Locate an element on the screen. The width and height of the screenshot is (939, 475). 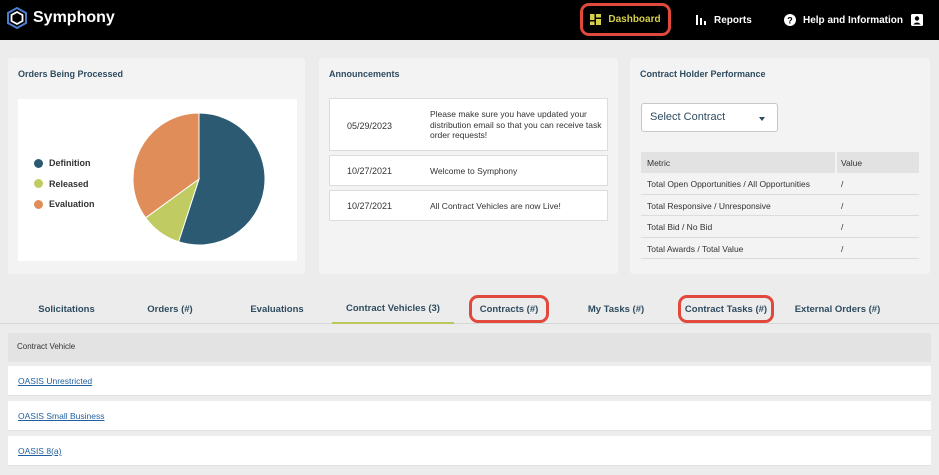
nav-help: ? Help and Information is located at coordinates (843, 20).